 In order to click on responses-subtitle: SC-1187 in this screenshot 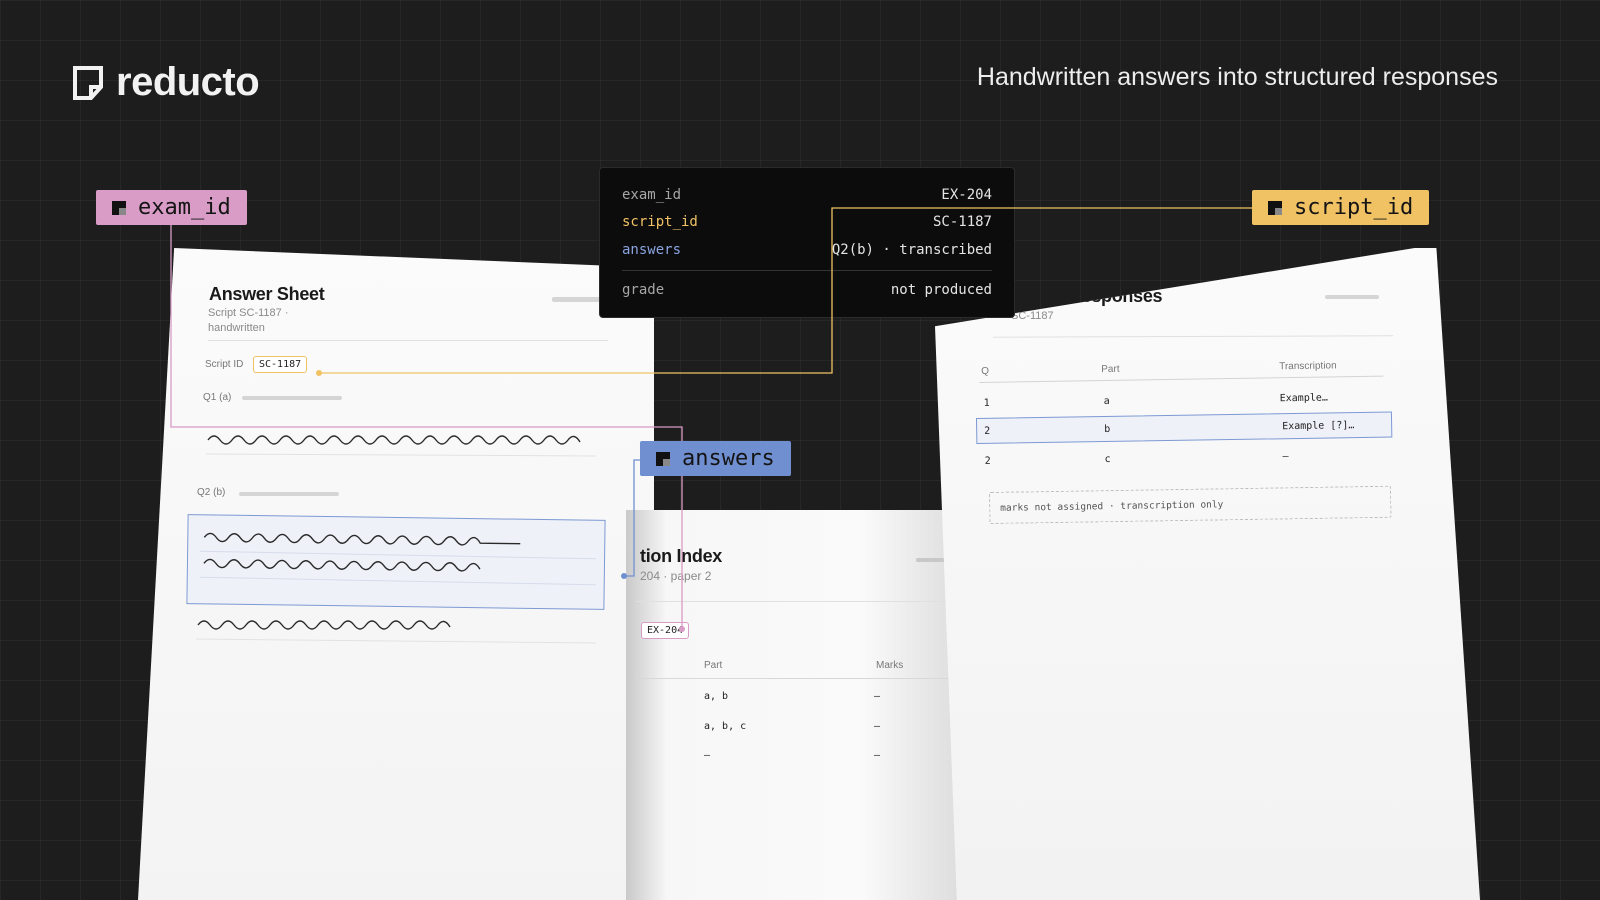, I will do `click(1032, 316)`.